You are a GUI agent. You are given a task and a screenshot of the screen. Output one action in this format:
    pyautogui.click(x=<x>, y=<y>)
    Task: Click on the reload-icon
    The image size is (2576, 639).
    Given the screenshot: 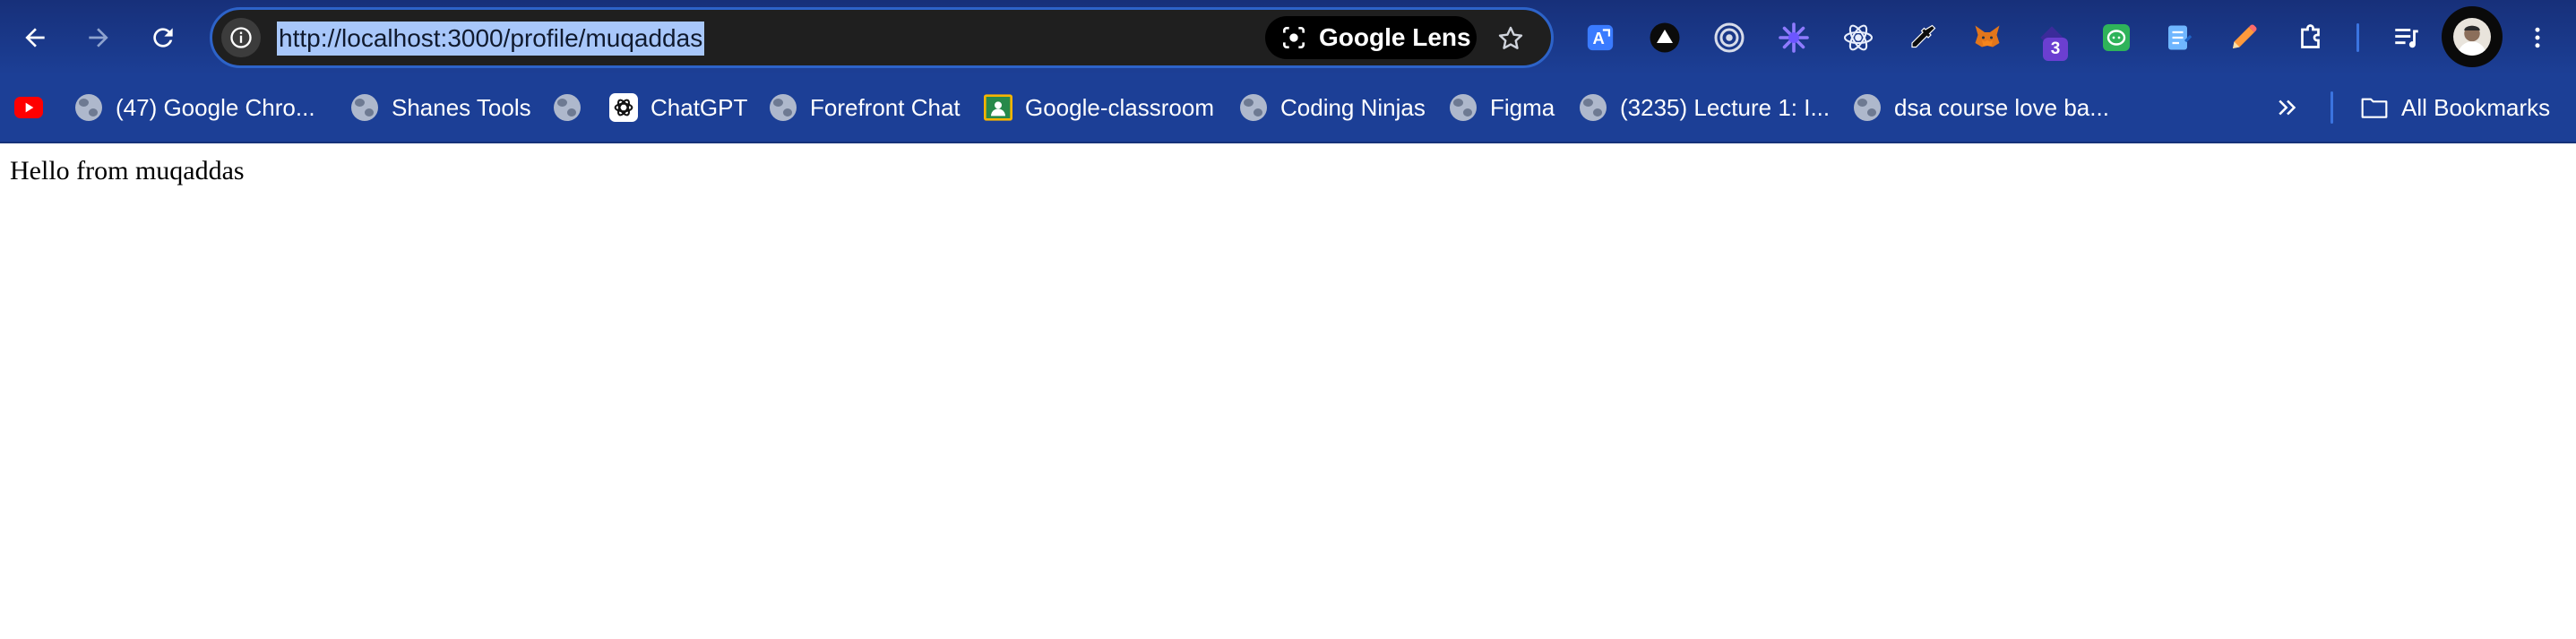 What is the action you would take?
    pyautogui.click(x=163, y=37)
    